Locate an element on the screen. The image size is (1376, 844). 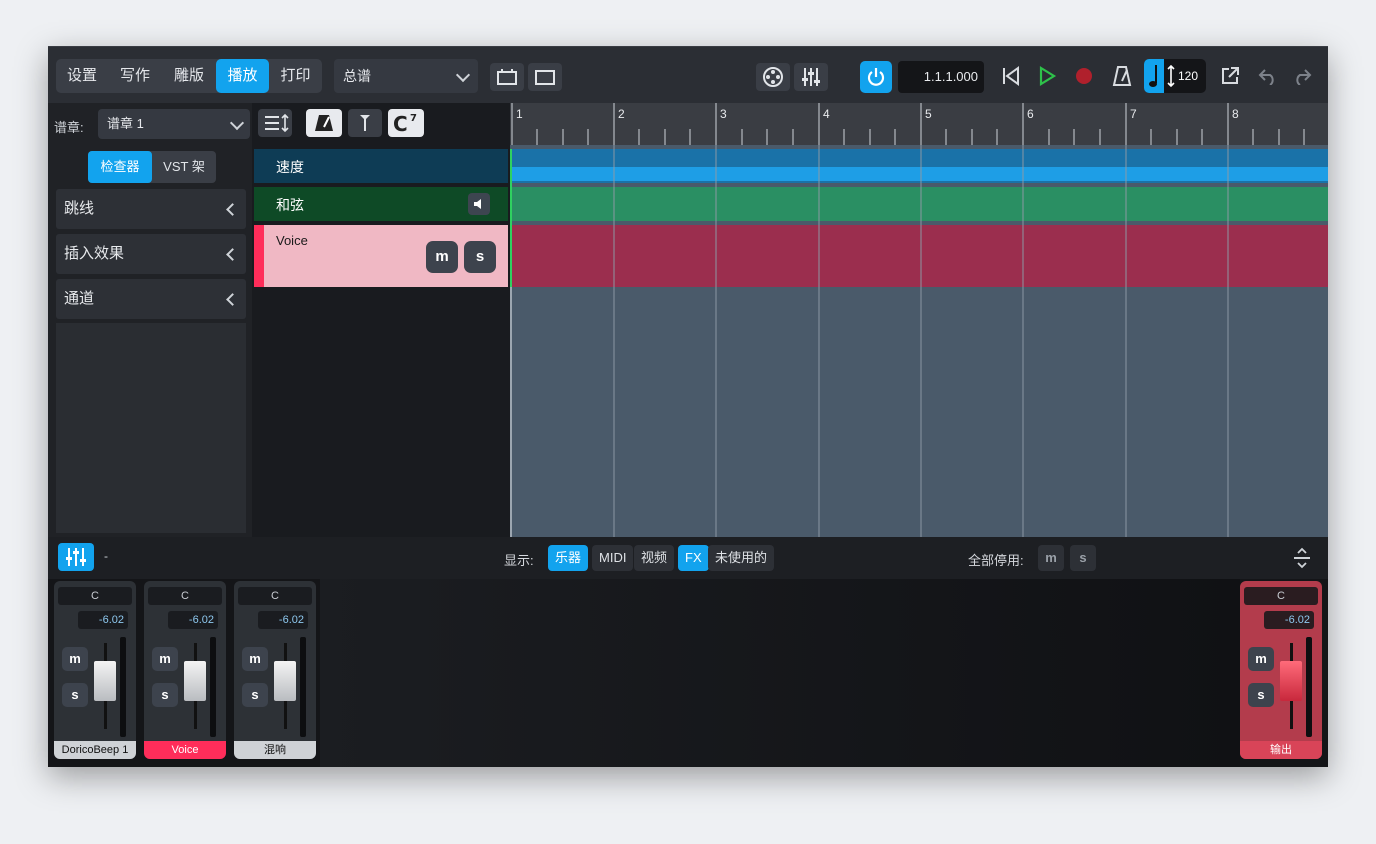
svg-text: 7 is located at coordinates (413, 118).